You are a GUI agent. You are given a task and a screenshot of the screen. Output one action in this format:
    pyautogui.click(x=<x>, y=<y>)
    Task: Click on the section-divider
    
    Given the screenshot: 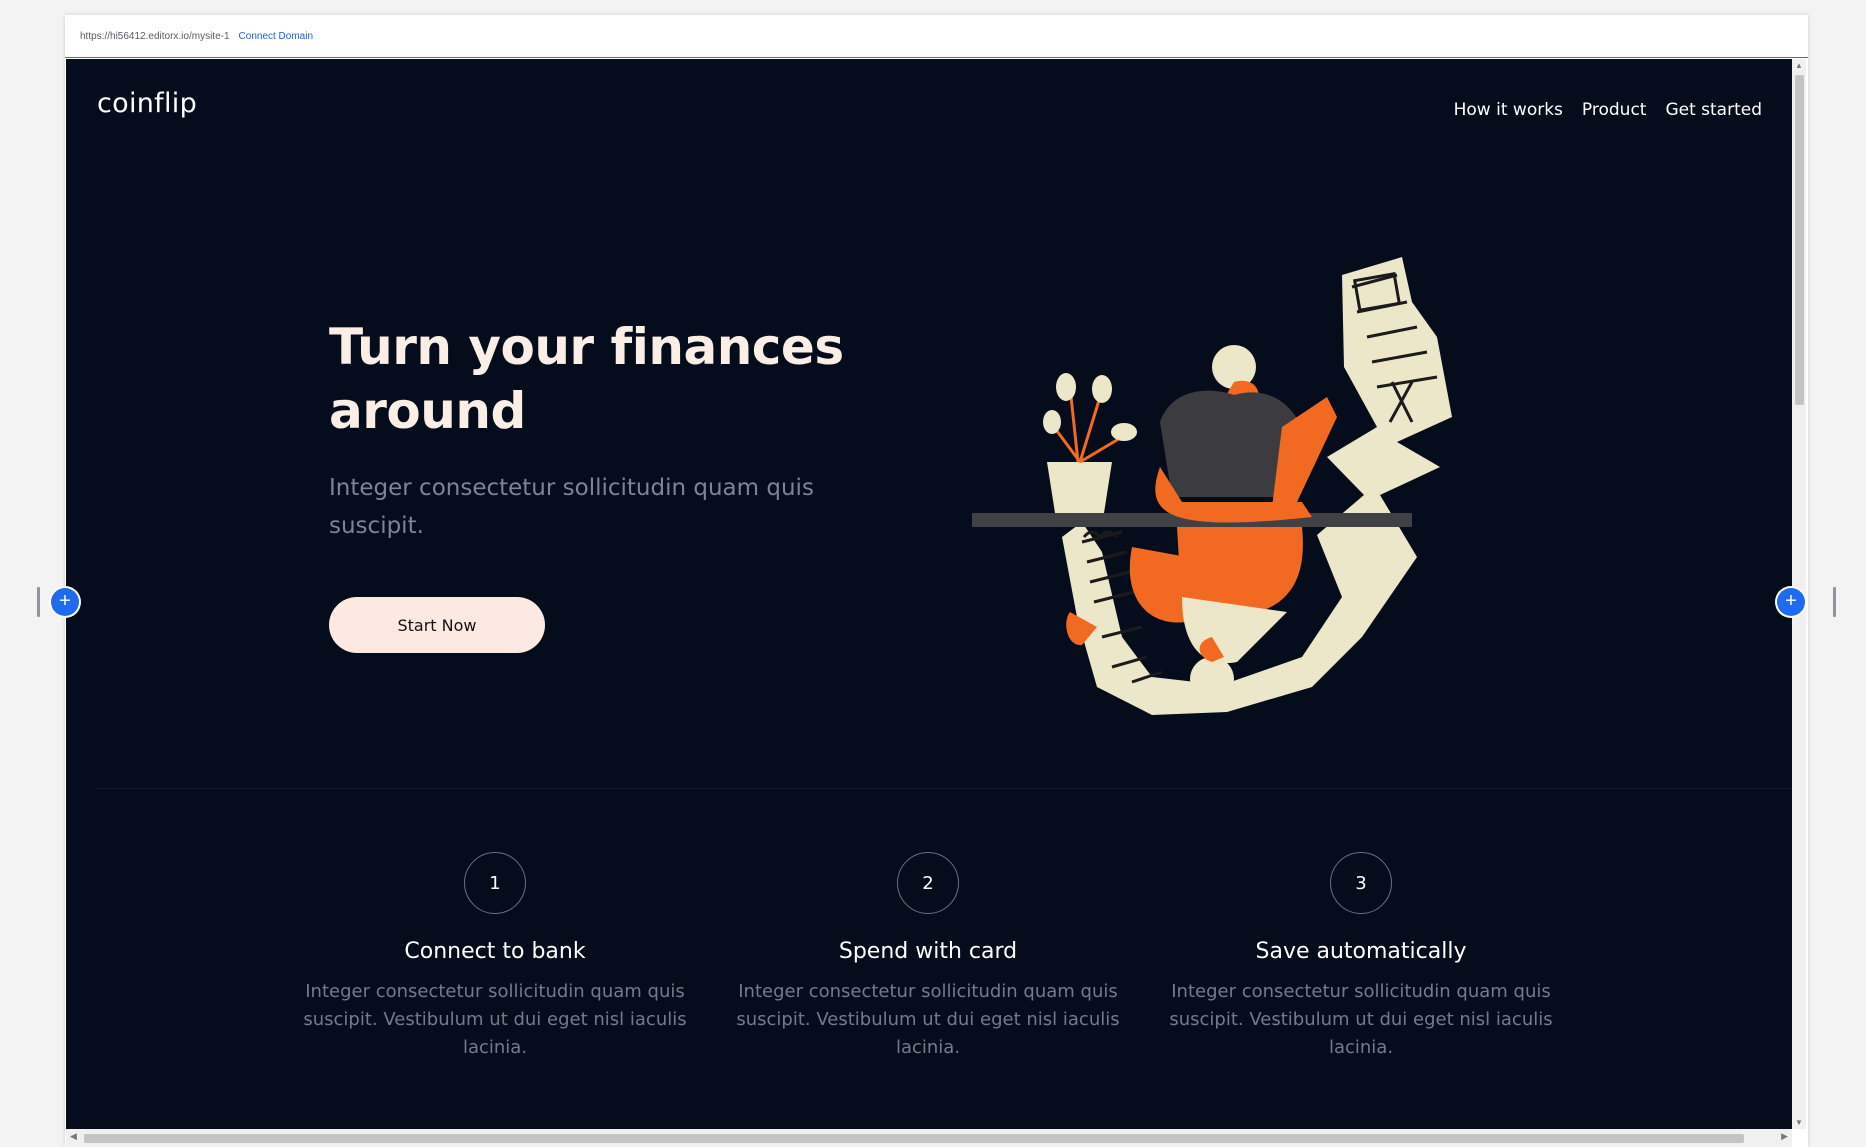 What is the action you would take?
    pyautogui.click(x=944, y=788)
    